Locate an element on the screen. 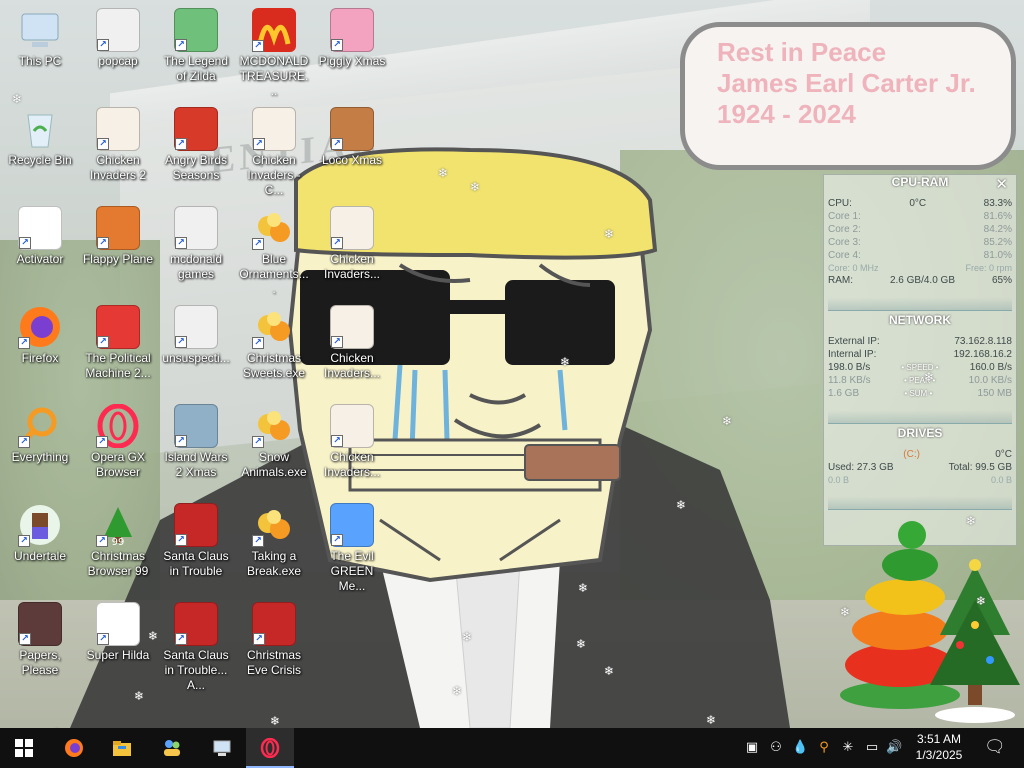 The image size is (1024, 768). core-4-value: 81.0% is located at coordinates (997, 255).